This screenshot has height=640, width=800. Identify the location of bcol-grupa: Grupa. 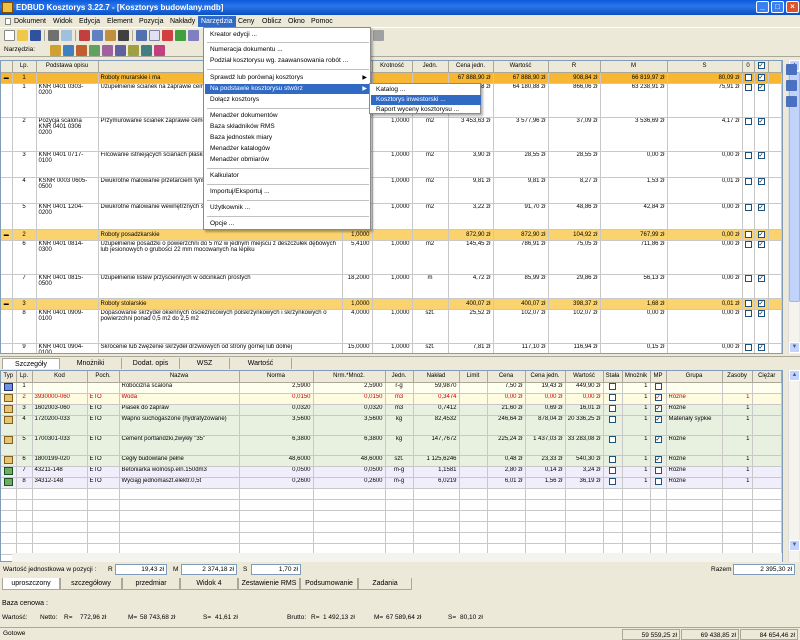
(694, 377).